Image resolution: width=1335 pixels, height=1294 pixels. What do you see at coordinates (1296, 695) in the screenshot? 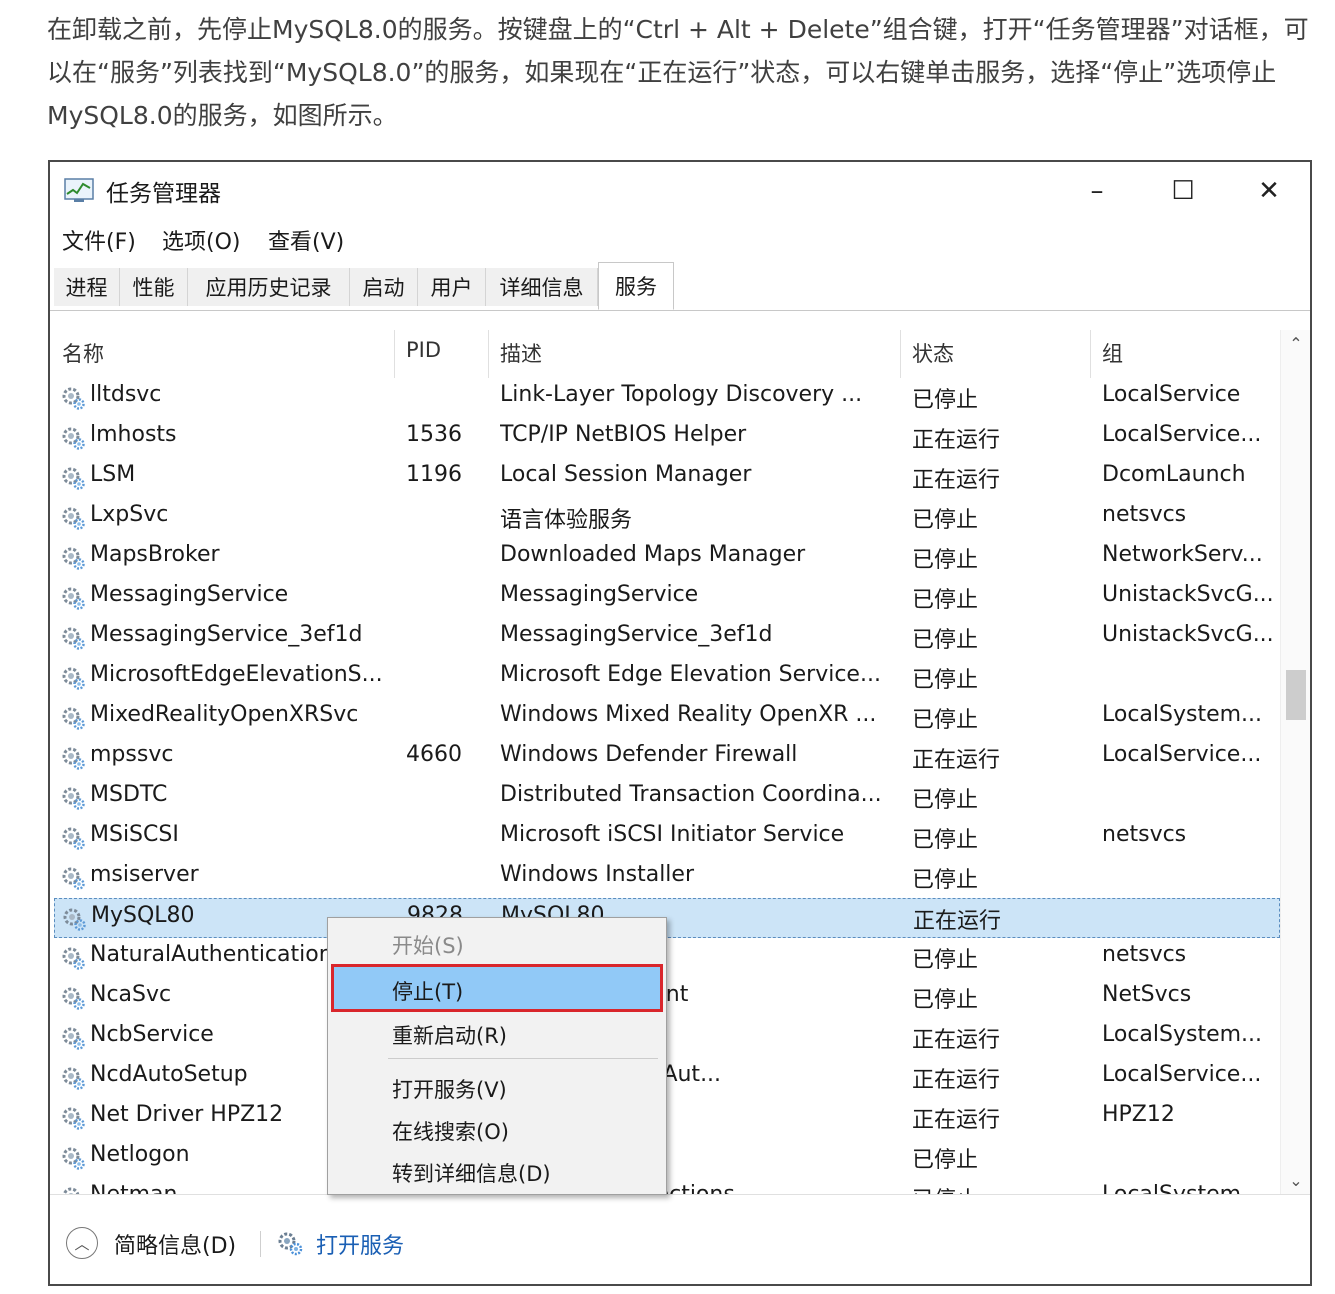
I see `scrollbar-thumb` at bounding box center [1296, 695].